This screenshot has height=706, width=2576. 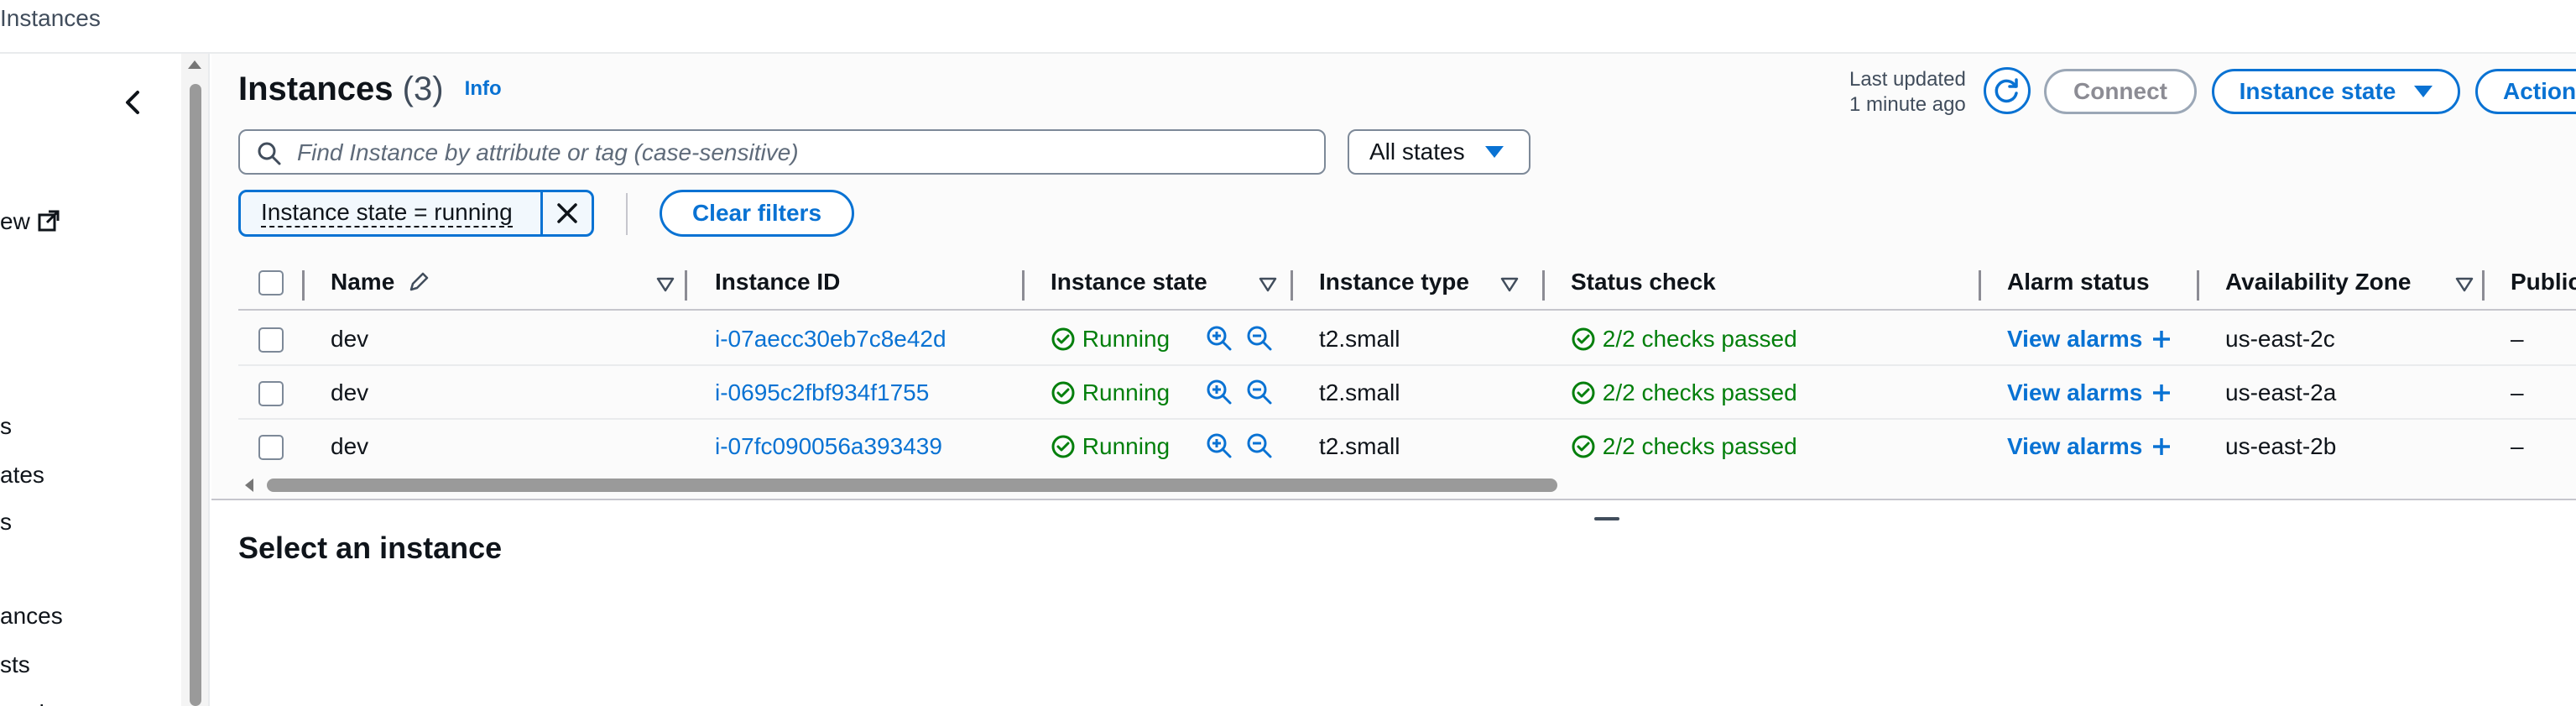 What do you see at coordinates (757, 213) in the screenshot?
I see `clear-filters-button: Clear filters` at bounding box center [757, 213].